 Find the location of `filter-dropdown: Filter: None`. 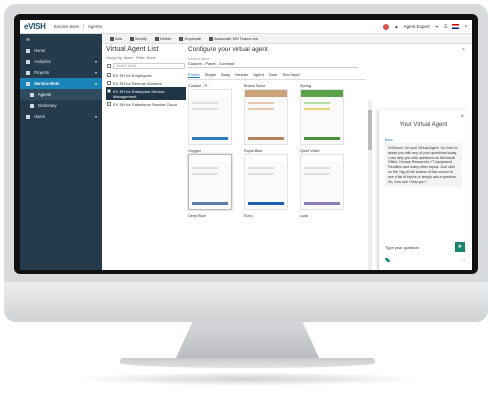

filter-dropdown: Filter: None is located at coordinates (146, 58).